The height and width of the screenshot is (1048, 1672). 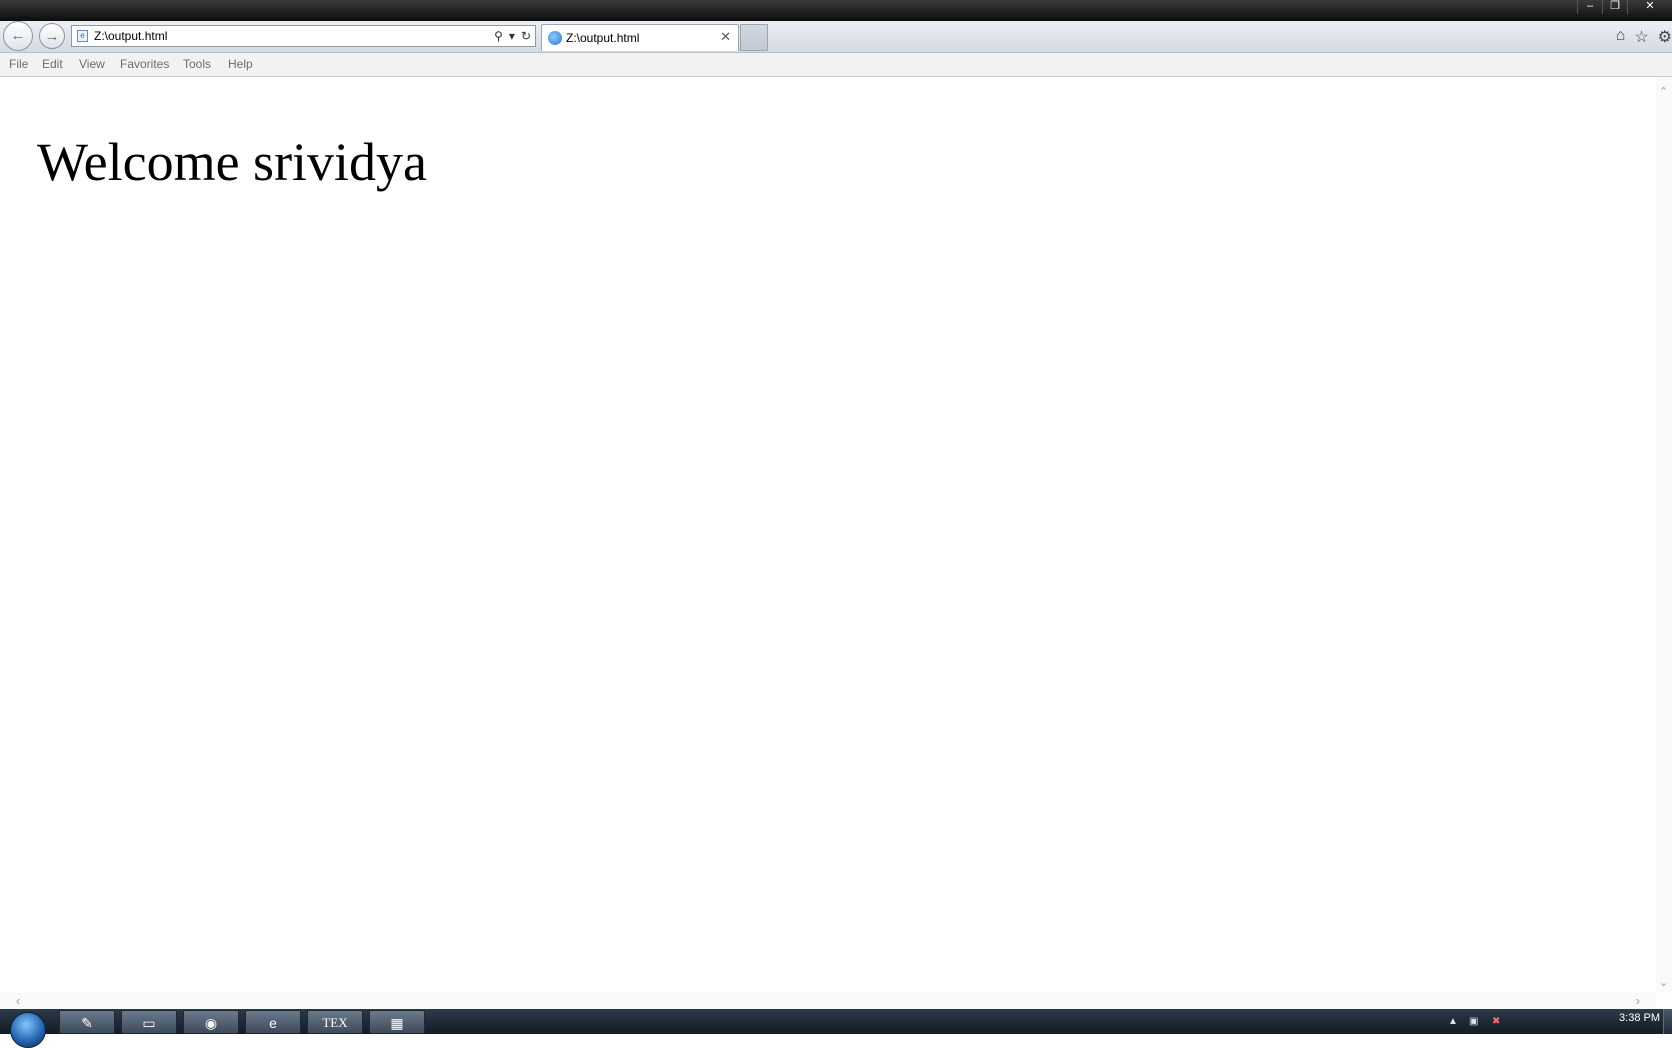 I want to click on tab-label: Z:\output.html, so click(x=603, y=38).